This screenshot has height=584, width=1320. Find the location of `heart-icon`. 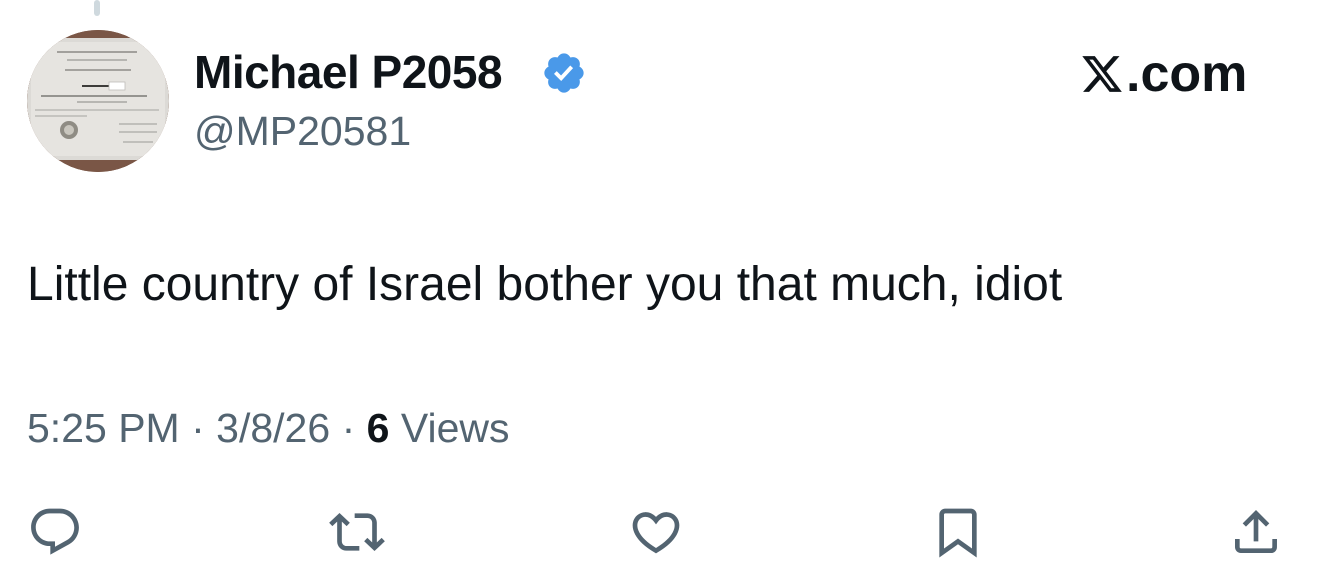

heart-icon is located at coordinates (656, 533).